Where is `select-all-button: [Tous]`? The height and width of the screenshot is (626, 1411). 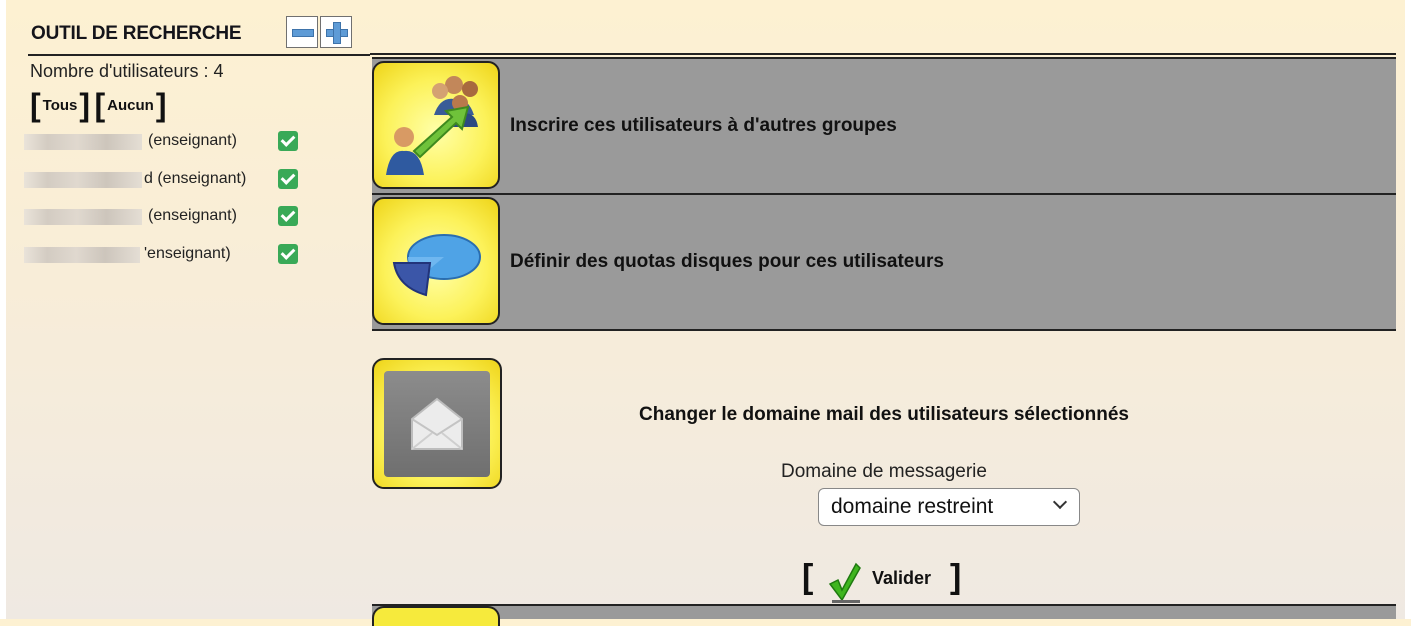
select-all-button: [Tous] is located at coordinates (60, 105).